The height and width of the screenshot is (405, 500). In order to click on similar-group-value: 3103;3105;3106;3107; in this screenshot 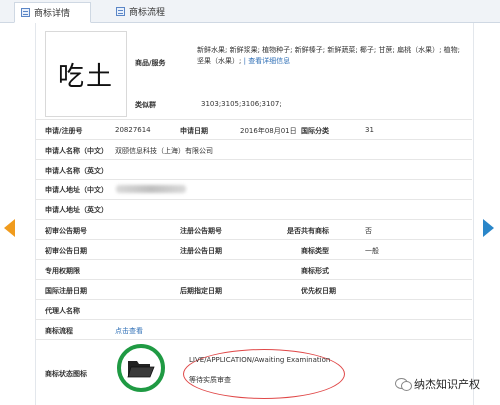, I will do `click(241, 104)`.